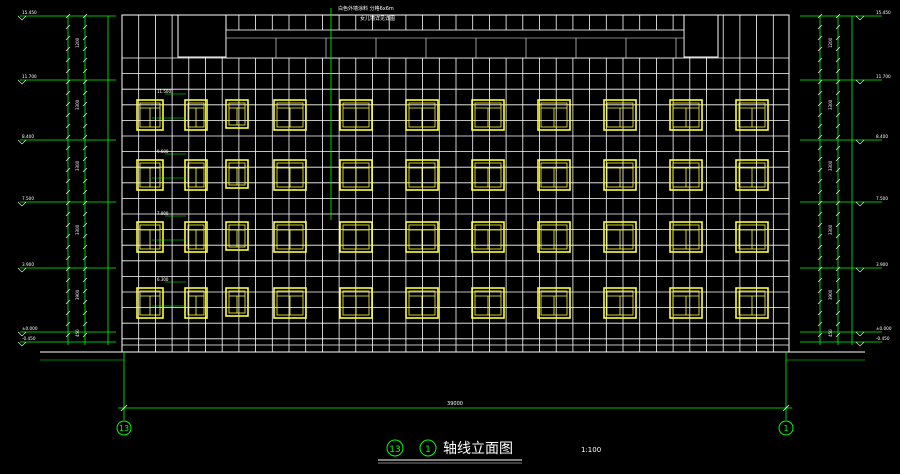 This screenshot has width=900, height=474. Describe the element at coordinates (77, 333) in the screenshot. I see `left-dim-label: 450` at that location.